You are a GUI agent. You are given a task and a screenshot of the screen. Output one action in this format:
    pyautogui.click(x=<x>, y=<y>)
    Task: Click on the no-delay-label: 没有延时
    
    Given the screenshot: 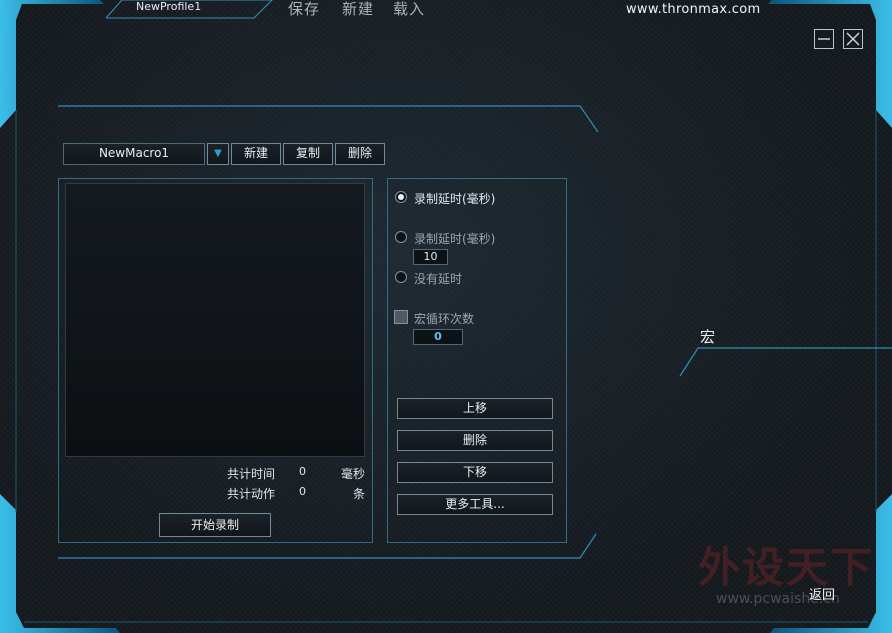 What is the action you would take?
    pyautogui.click(x=438, y=279)
    